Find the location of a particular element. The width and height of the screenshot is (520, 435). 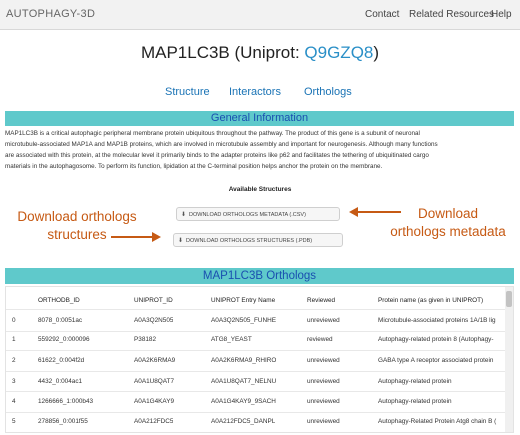

tab-interactors: Interactors is located at coordinates (255, 92).